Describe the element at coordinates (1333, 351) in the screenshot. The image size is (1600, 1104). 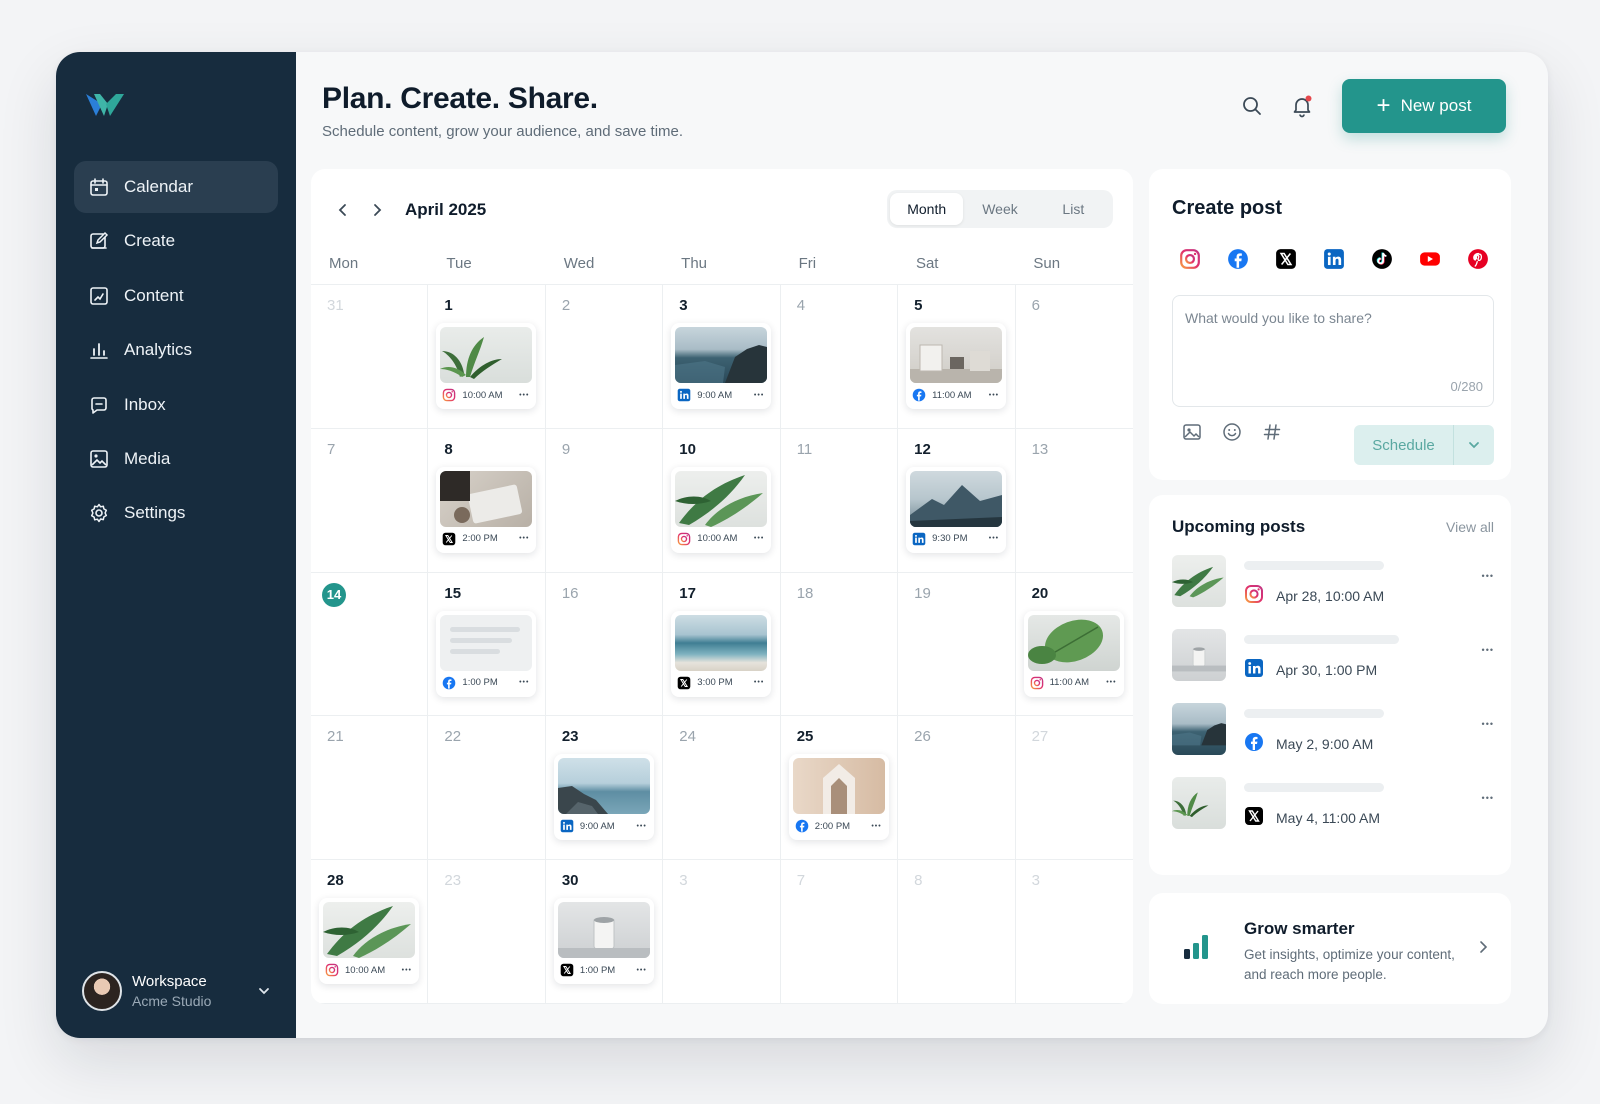
I see `post-textarea` at that location.